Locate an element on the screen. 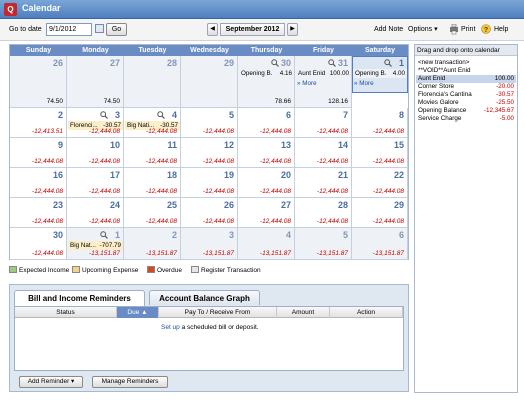  calendar-day-cell: 1 Opening B... 4.00 » More is located at coordinates (380, 74).